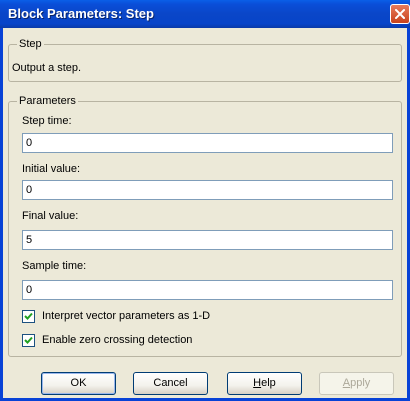 This screenshot has width=410, height=401. I want to click on title-bar: Block Parameters: Step, so click(205, 14).